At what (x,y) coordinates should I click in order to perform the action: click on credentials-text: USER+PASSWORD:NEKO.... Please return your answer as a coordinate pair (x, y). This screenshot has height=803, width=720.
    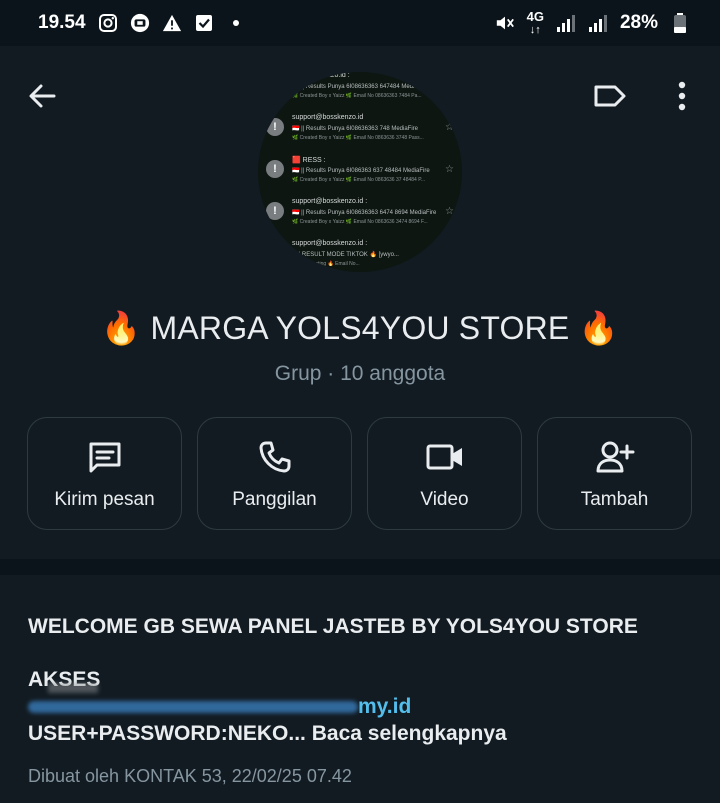
    Looking at the image, I should click on (167, 733).